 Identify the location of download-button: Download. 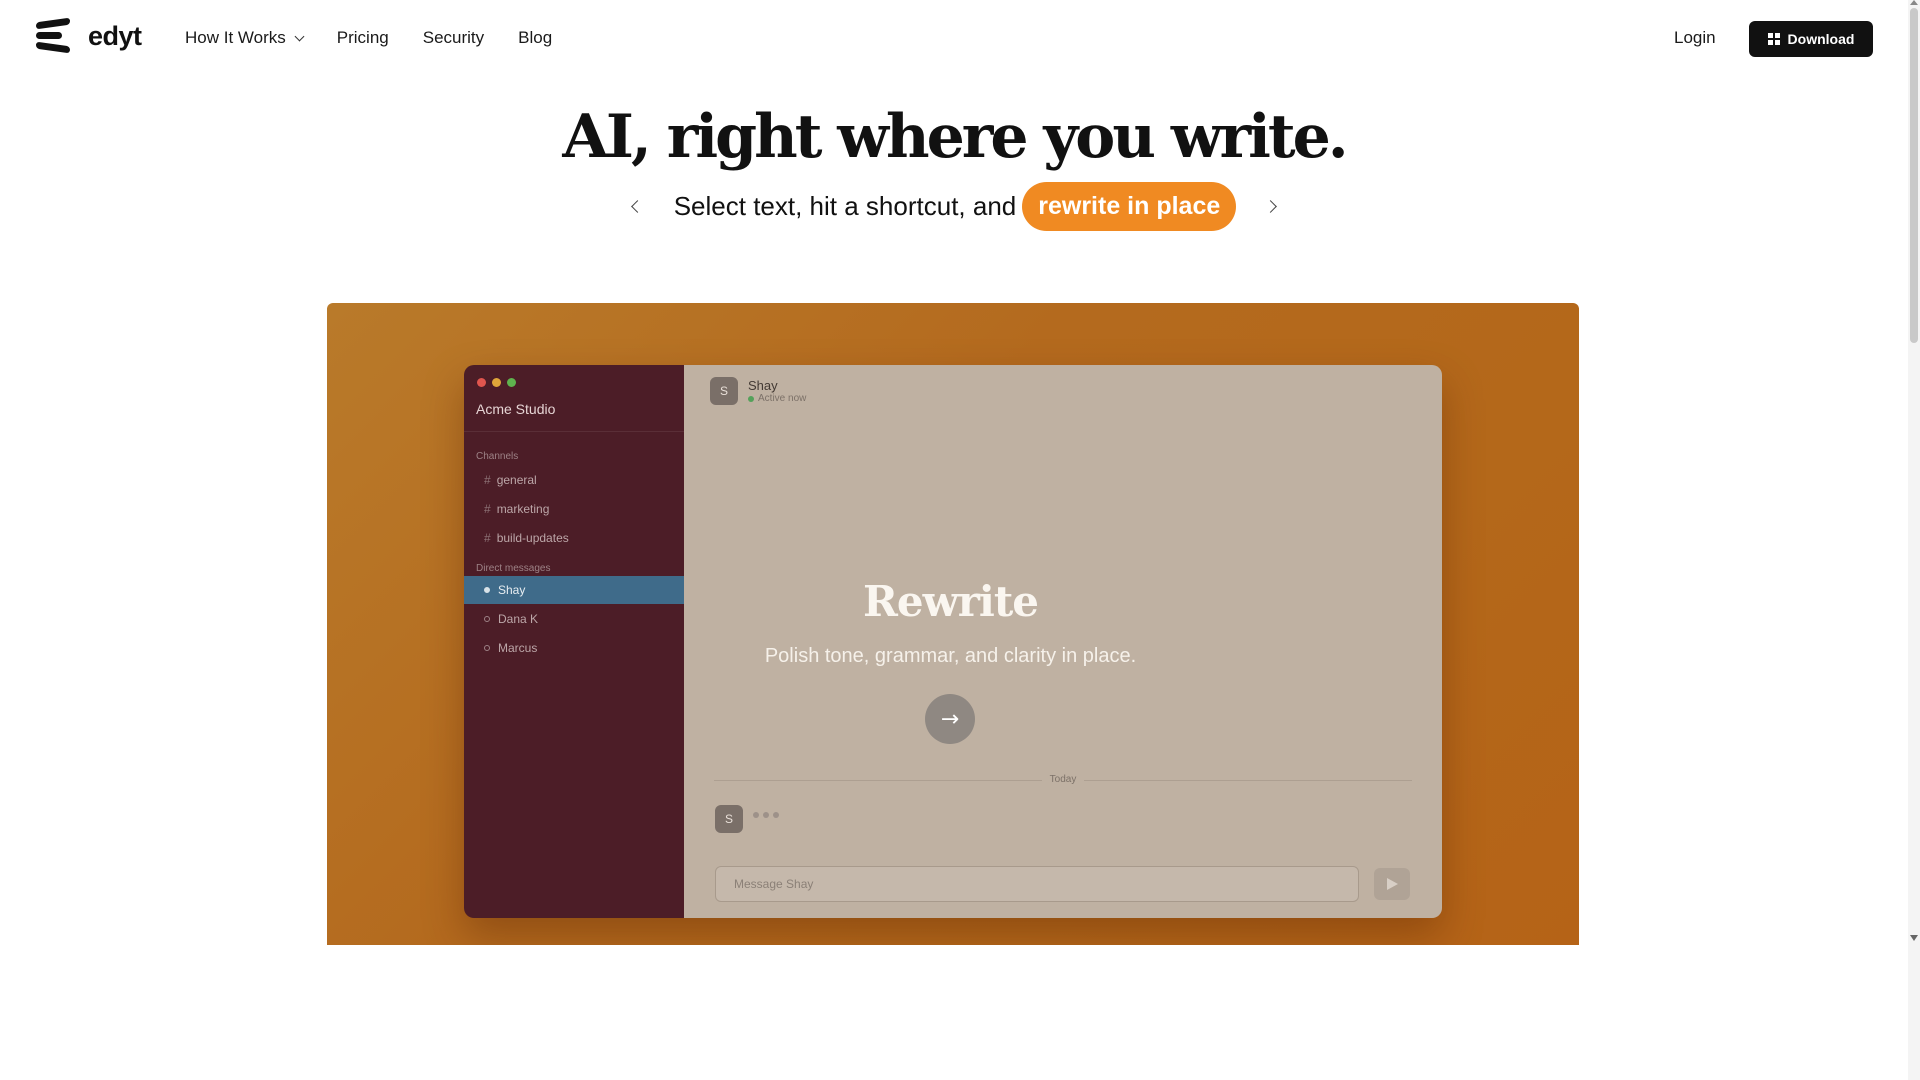
(1811, 39).